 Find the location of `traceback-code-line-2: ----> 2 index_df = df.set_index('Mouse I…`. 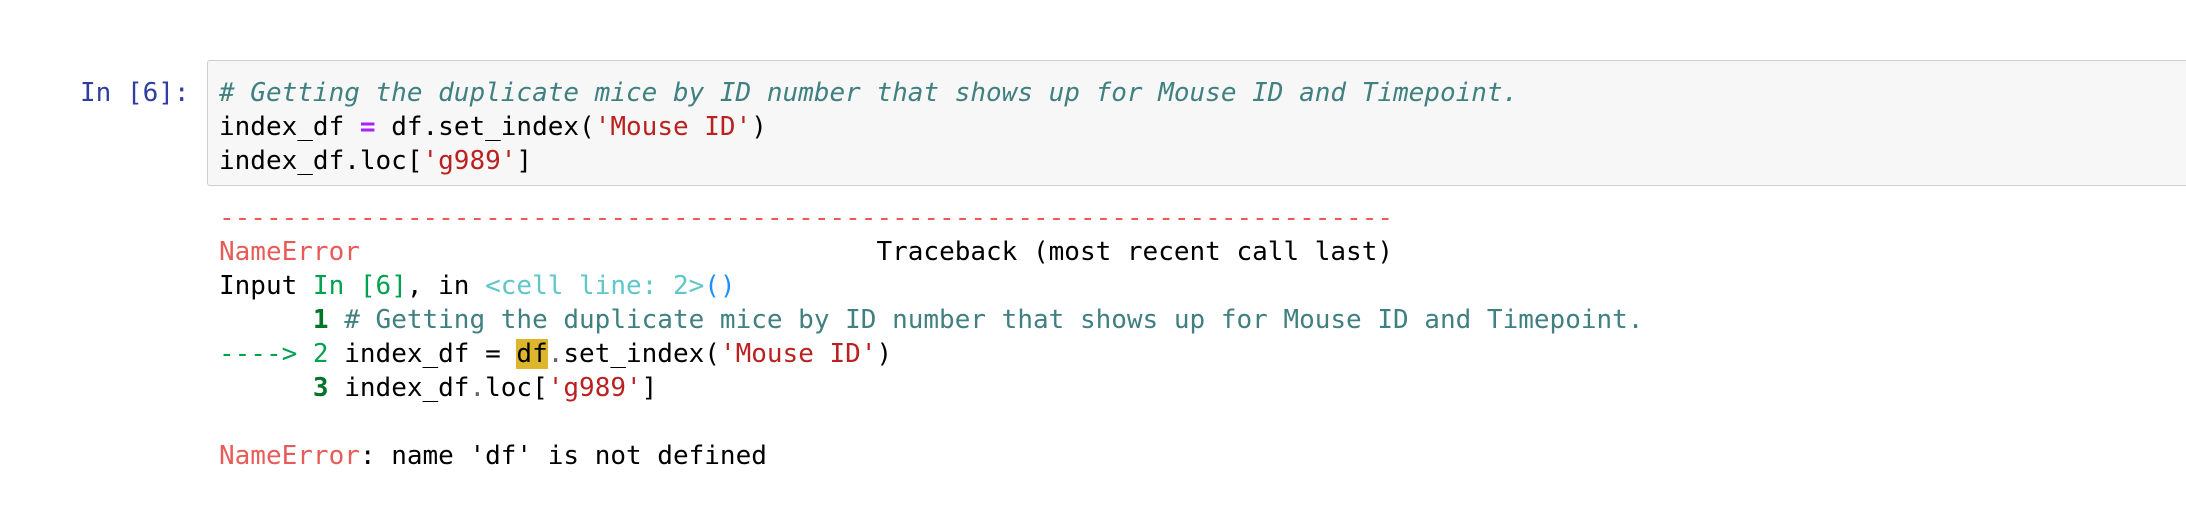

traceback-code-line-2: ----> 2 index_df = df.set_index('Mouse I… is located at coordinates (931, 354).